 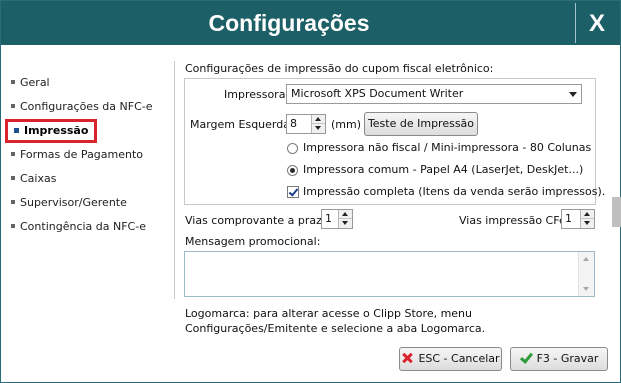 I want to click on sidebar-item-contingencia: Contingência da NFC-e, so click(x=78, y=227).